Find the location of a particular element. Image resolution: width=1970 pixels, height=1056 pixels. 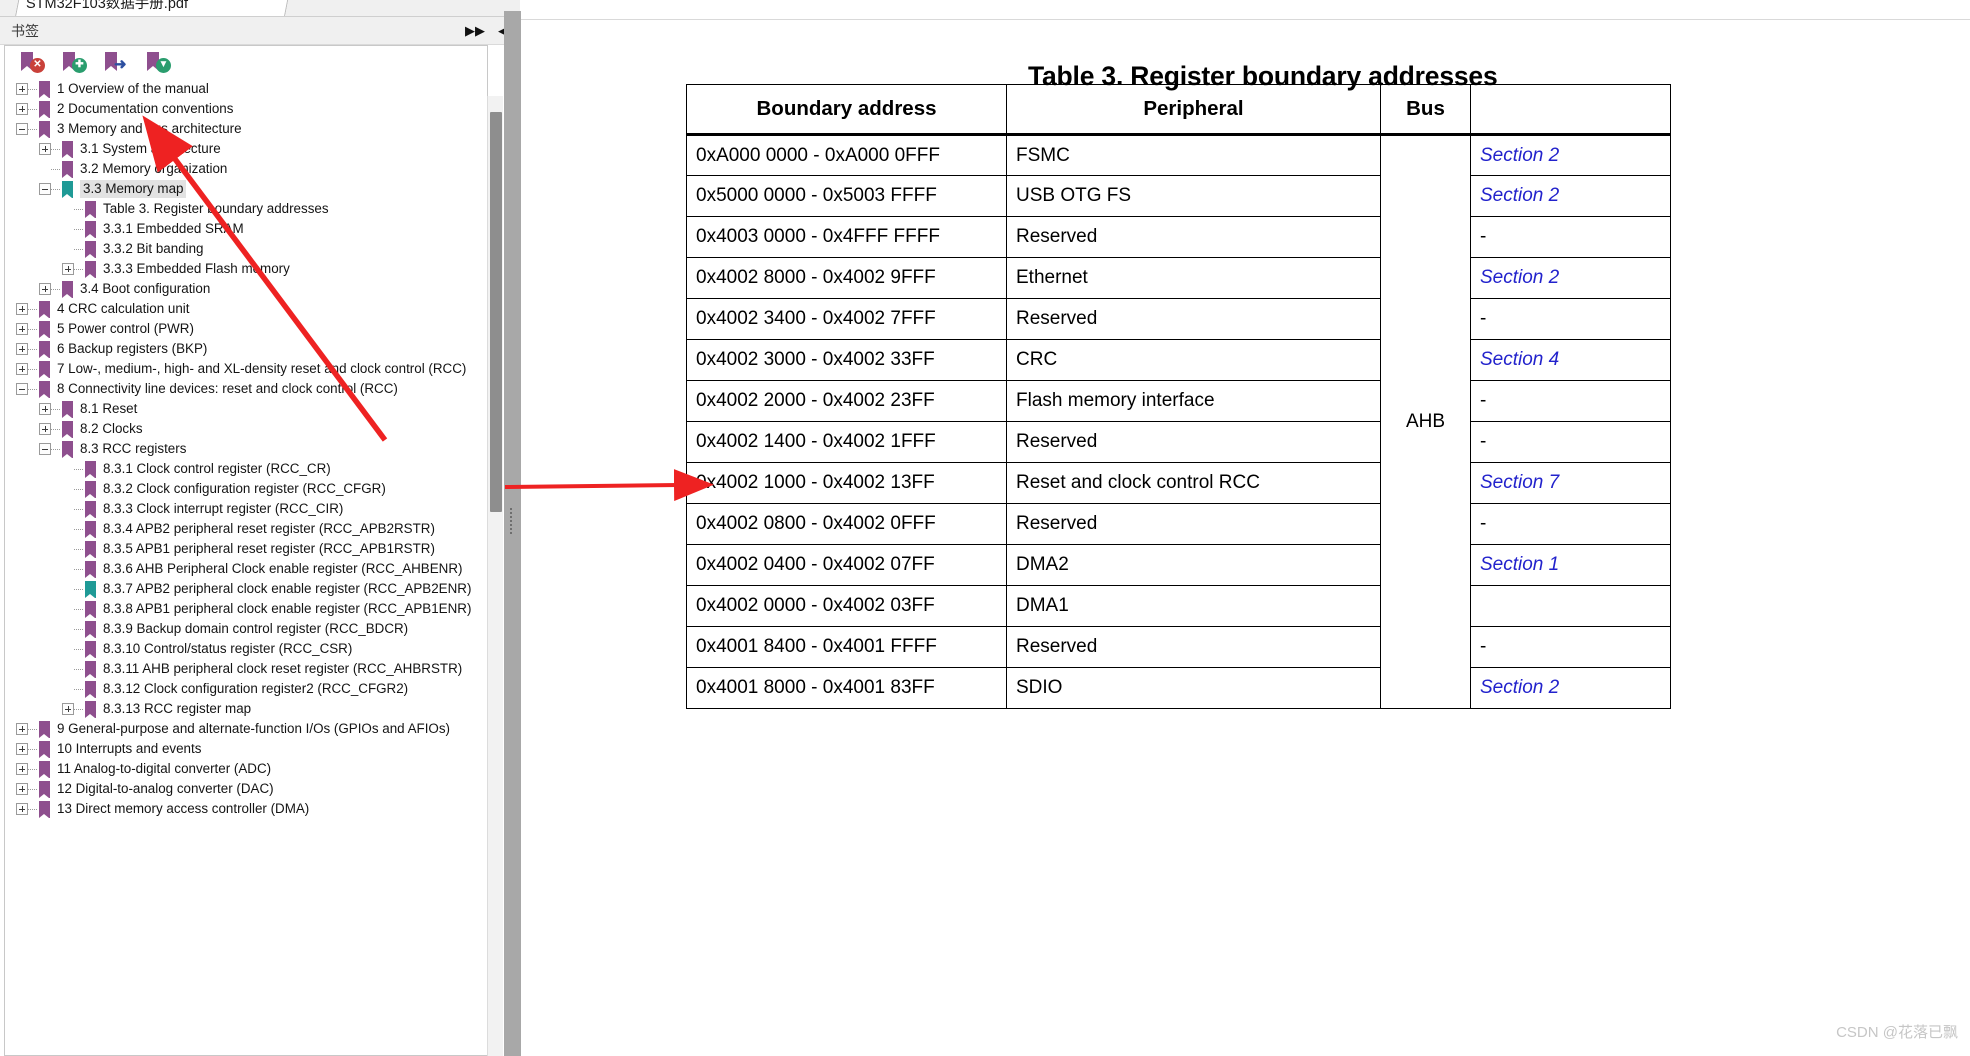

tab-document is located at coordinates (153, 8).